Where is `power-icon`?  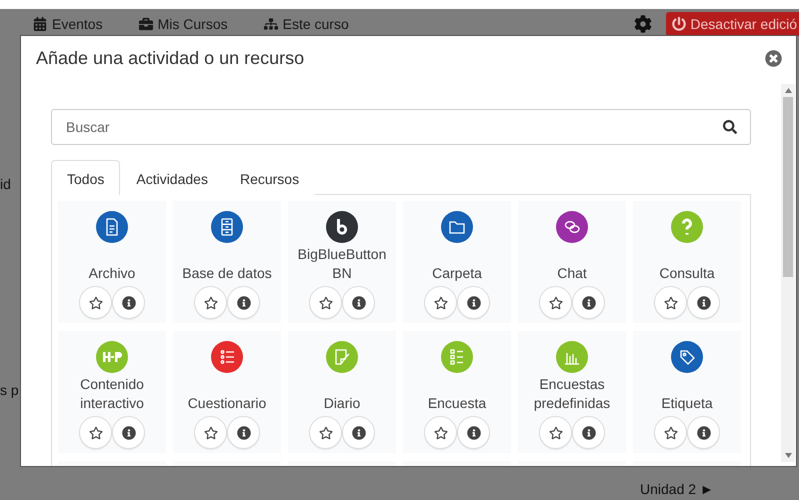 power-icon is located at coordinates (679, 24).